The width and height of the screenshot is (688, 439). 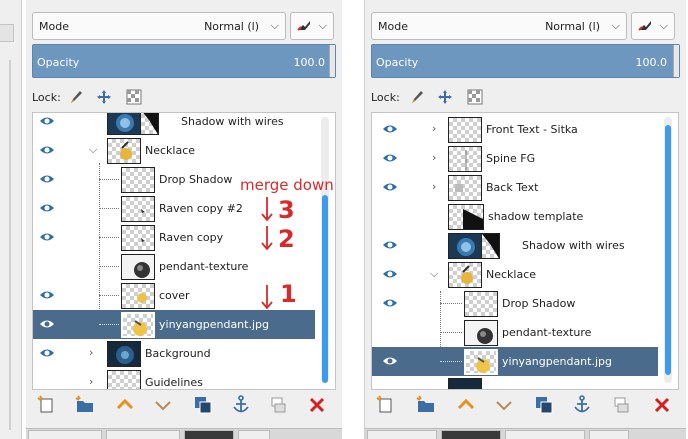 What do you see at coordinates (191, 237) in the screenshot?
I see `layer-name: Raven copy` at bounding box center [191, 237].